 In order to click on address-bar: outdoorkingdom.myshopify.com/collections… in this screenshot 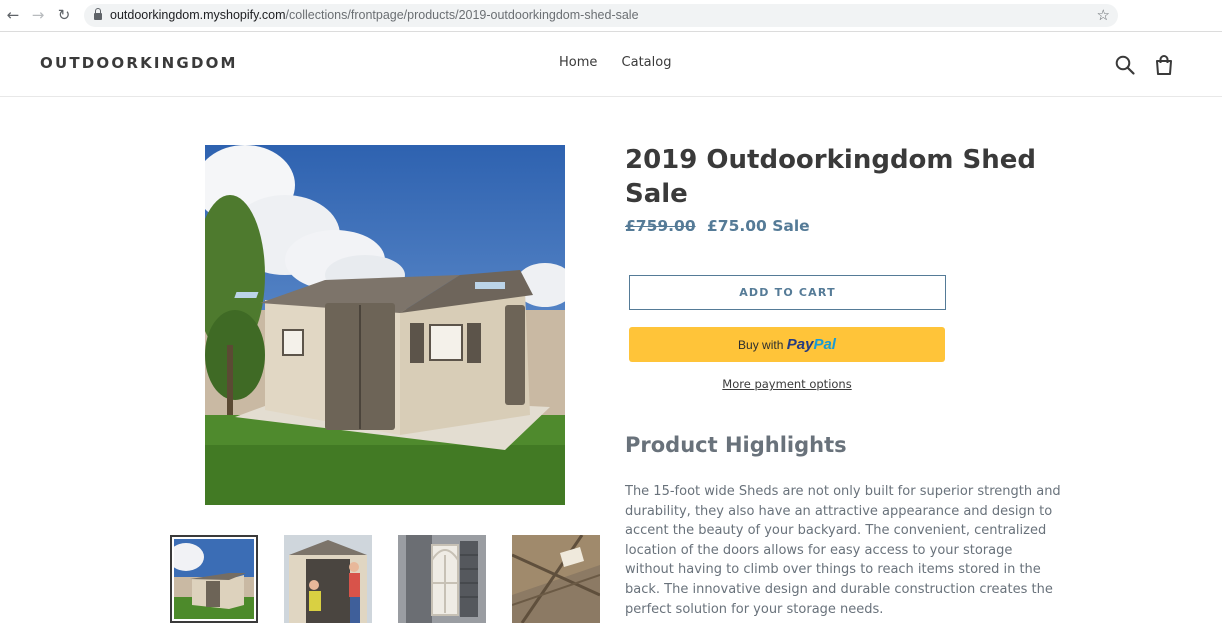, I will do `click(601, 15)`.